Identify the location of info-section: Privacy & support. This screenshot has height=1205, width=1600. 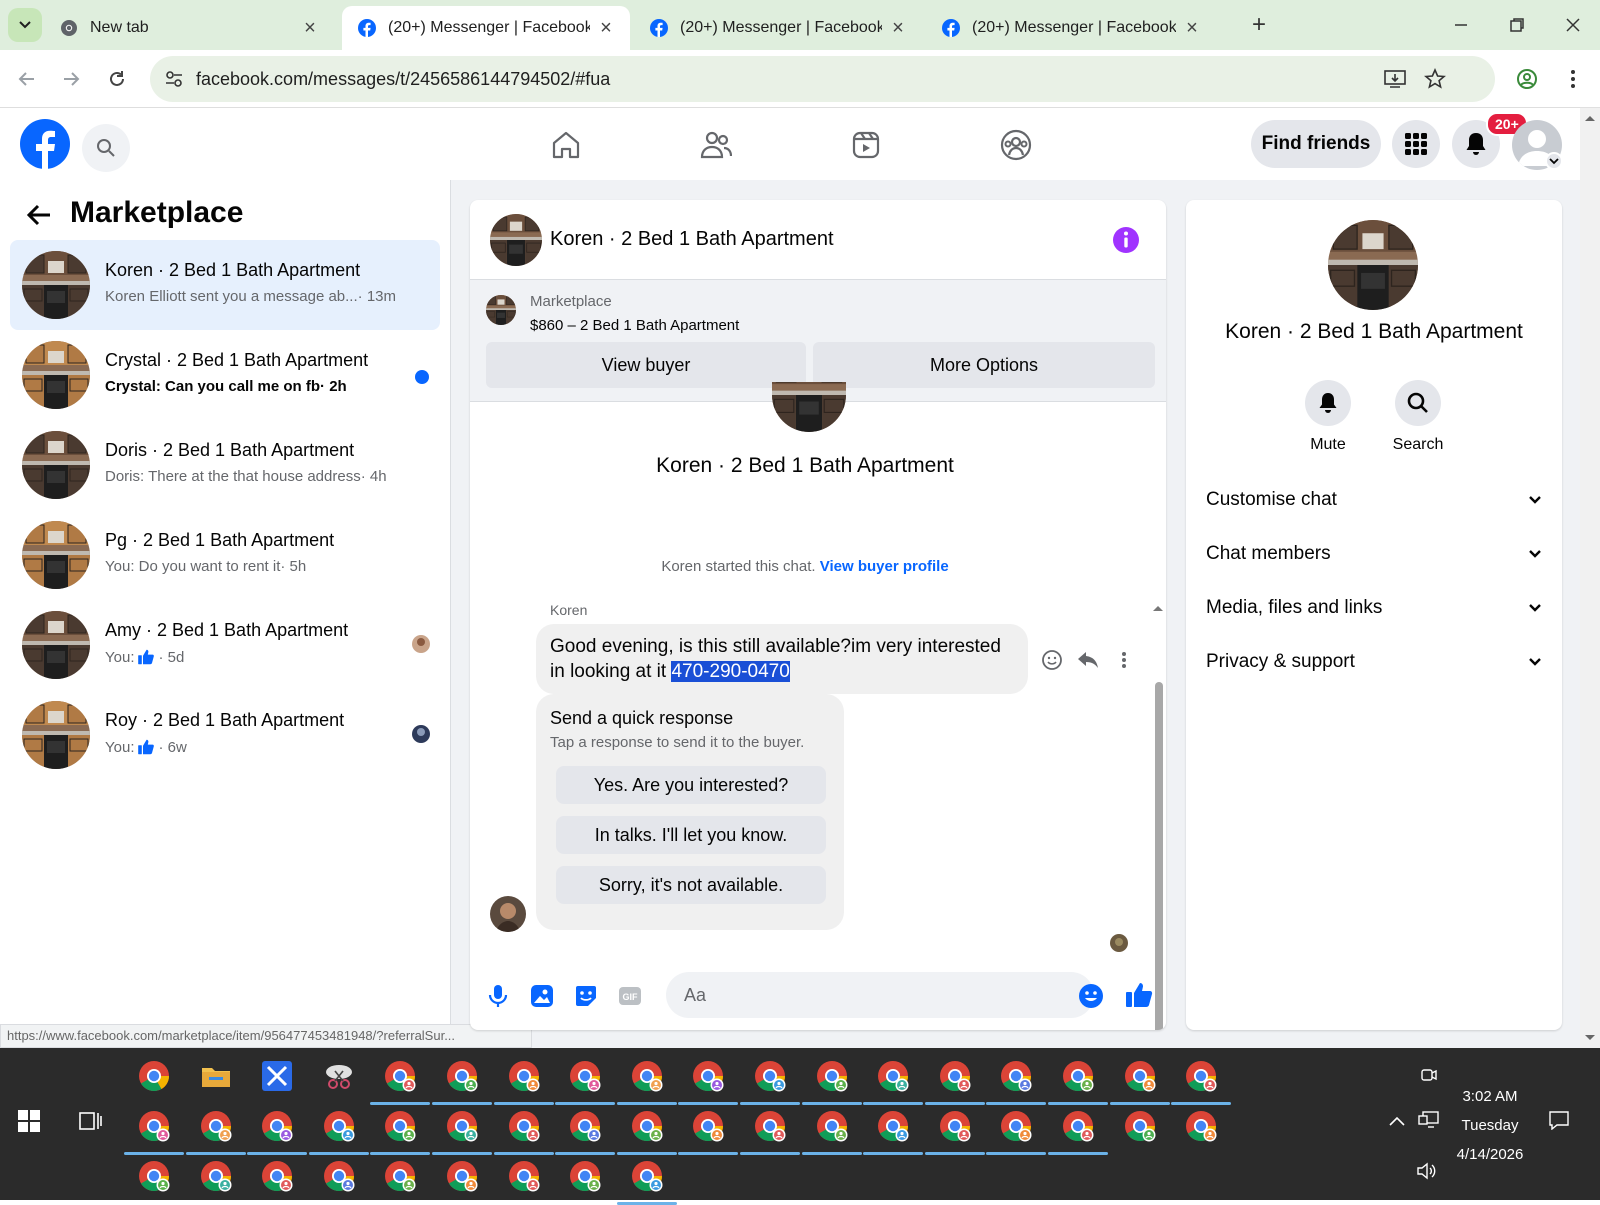
(1374, 662).